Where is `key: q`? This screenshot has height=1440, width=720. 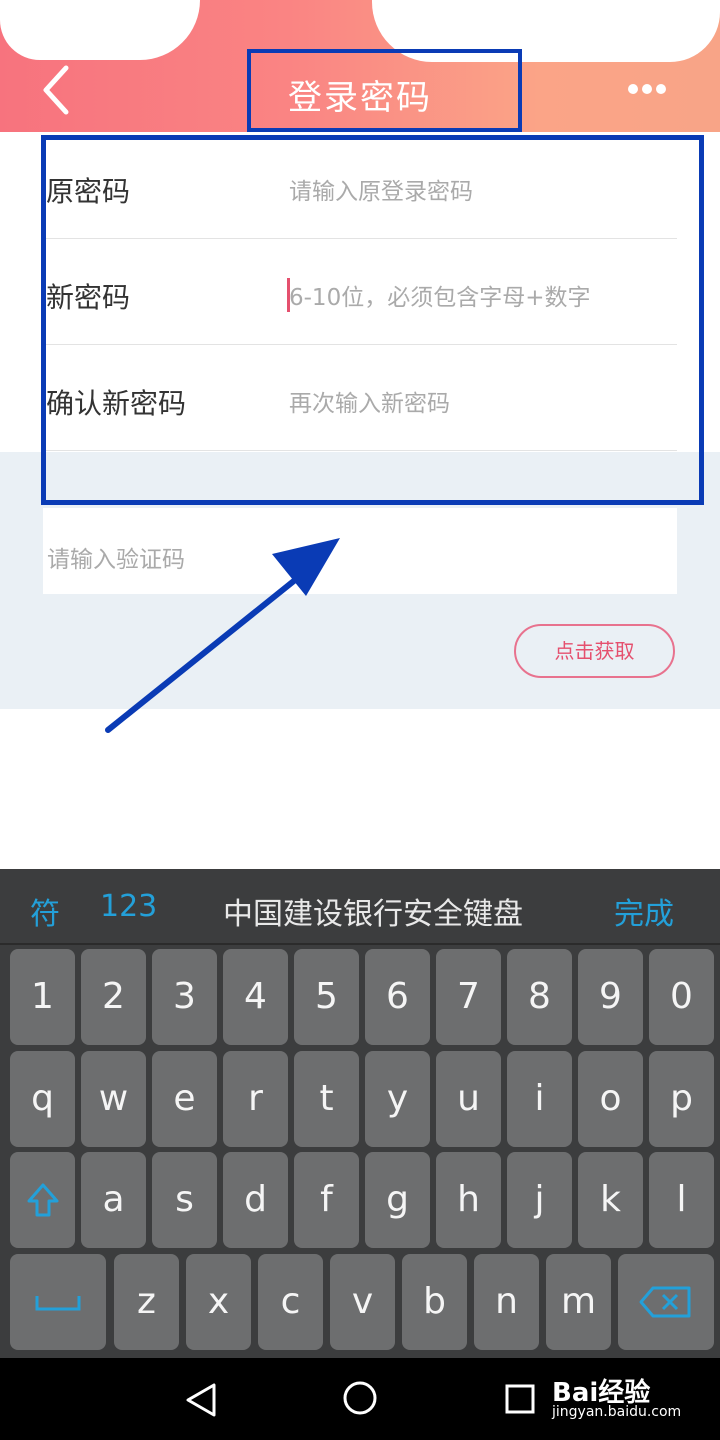 key: q is located at coordinates (42, 1099).